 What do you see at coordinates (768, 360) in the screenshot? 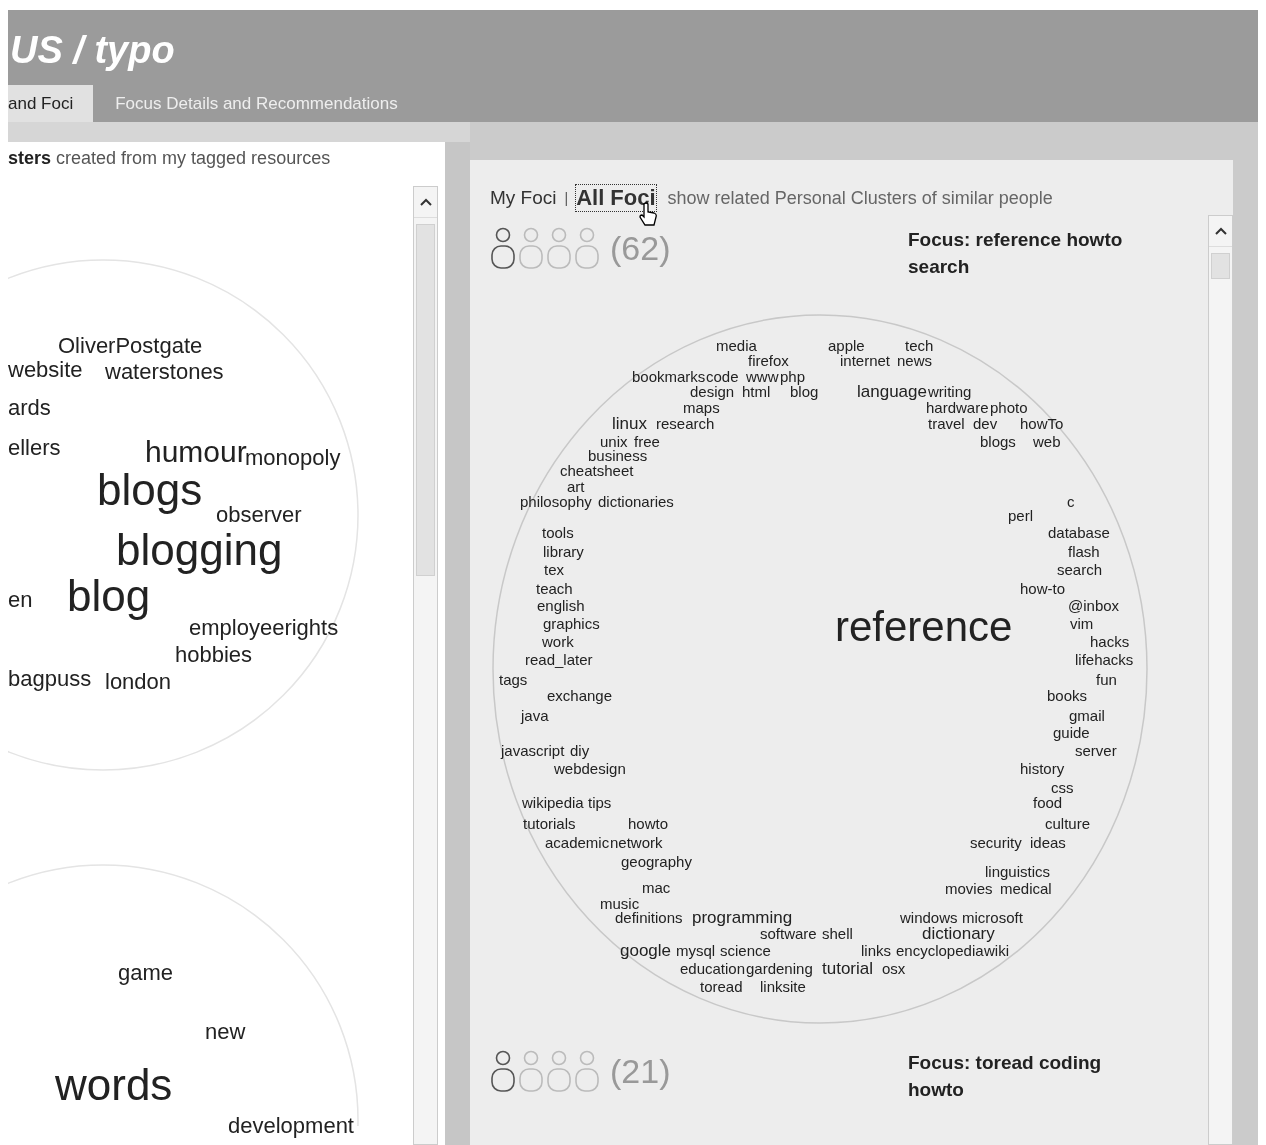
I see `tag-word: firefox` at bounding box center [768, 360].